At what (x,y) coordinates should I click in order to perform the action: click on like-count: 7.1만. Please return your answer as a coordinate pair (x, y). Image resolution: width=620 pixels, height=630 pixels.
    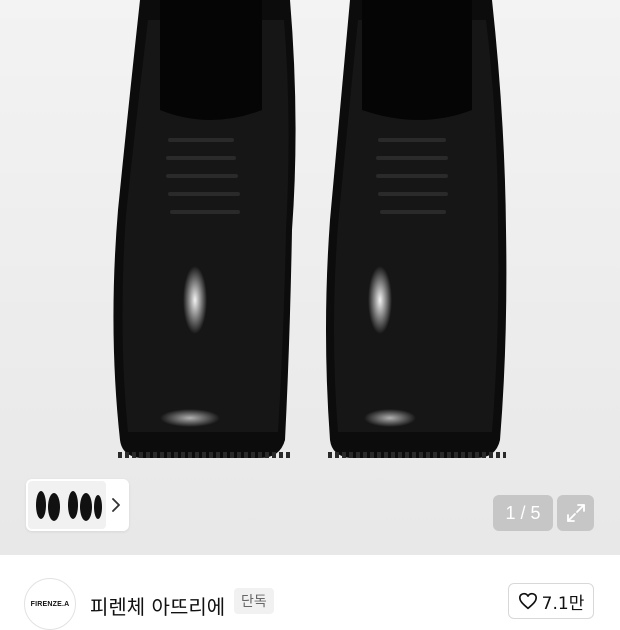
    Looking at the image, I should click on (563, 603).